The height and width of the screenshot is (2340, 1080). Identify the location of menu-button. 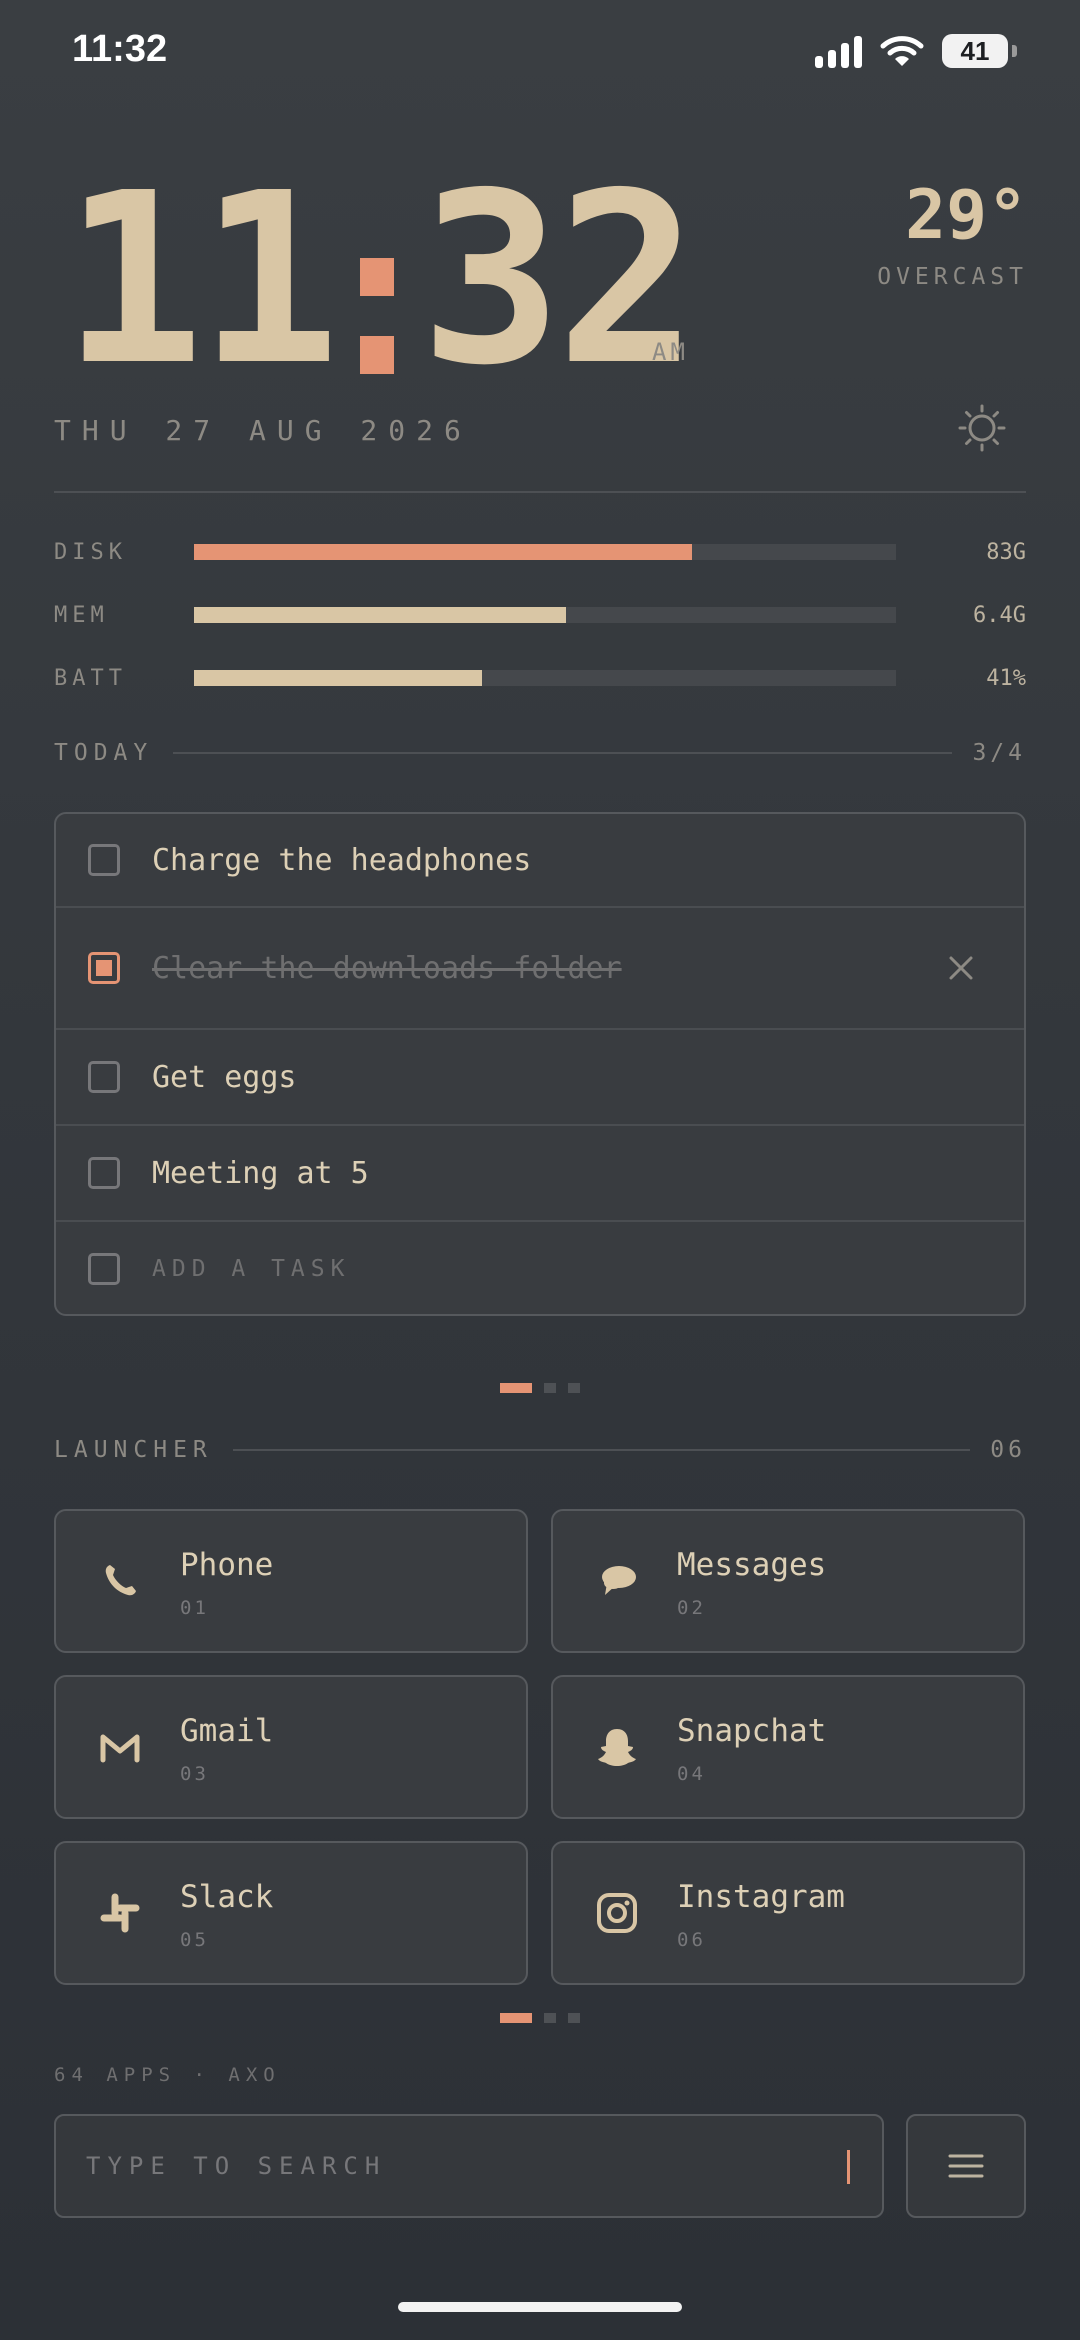
(966, 2166).